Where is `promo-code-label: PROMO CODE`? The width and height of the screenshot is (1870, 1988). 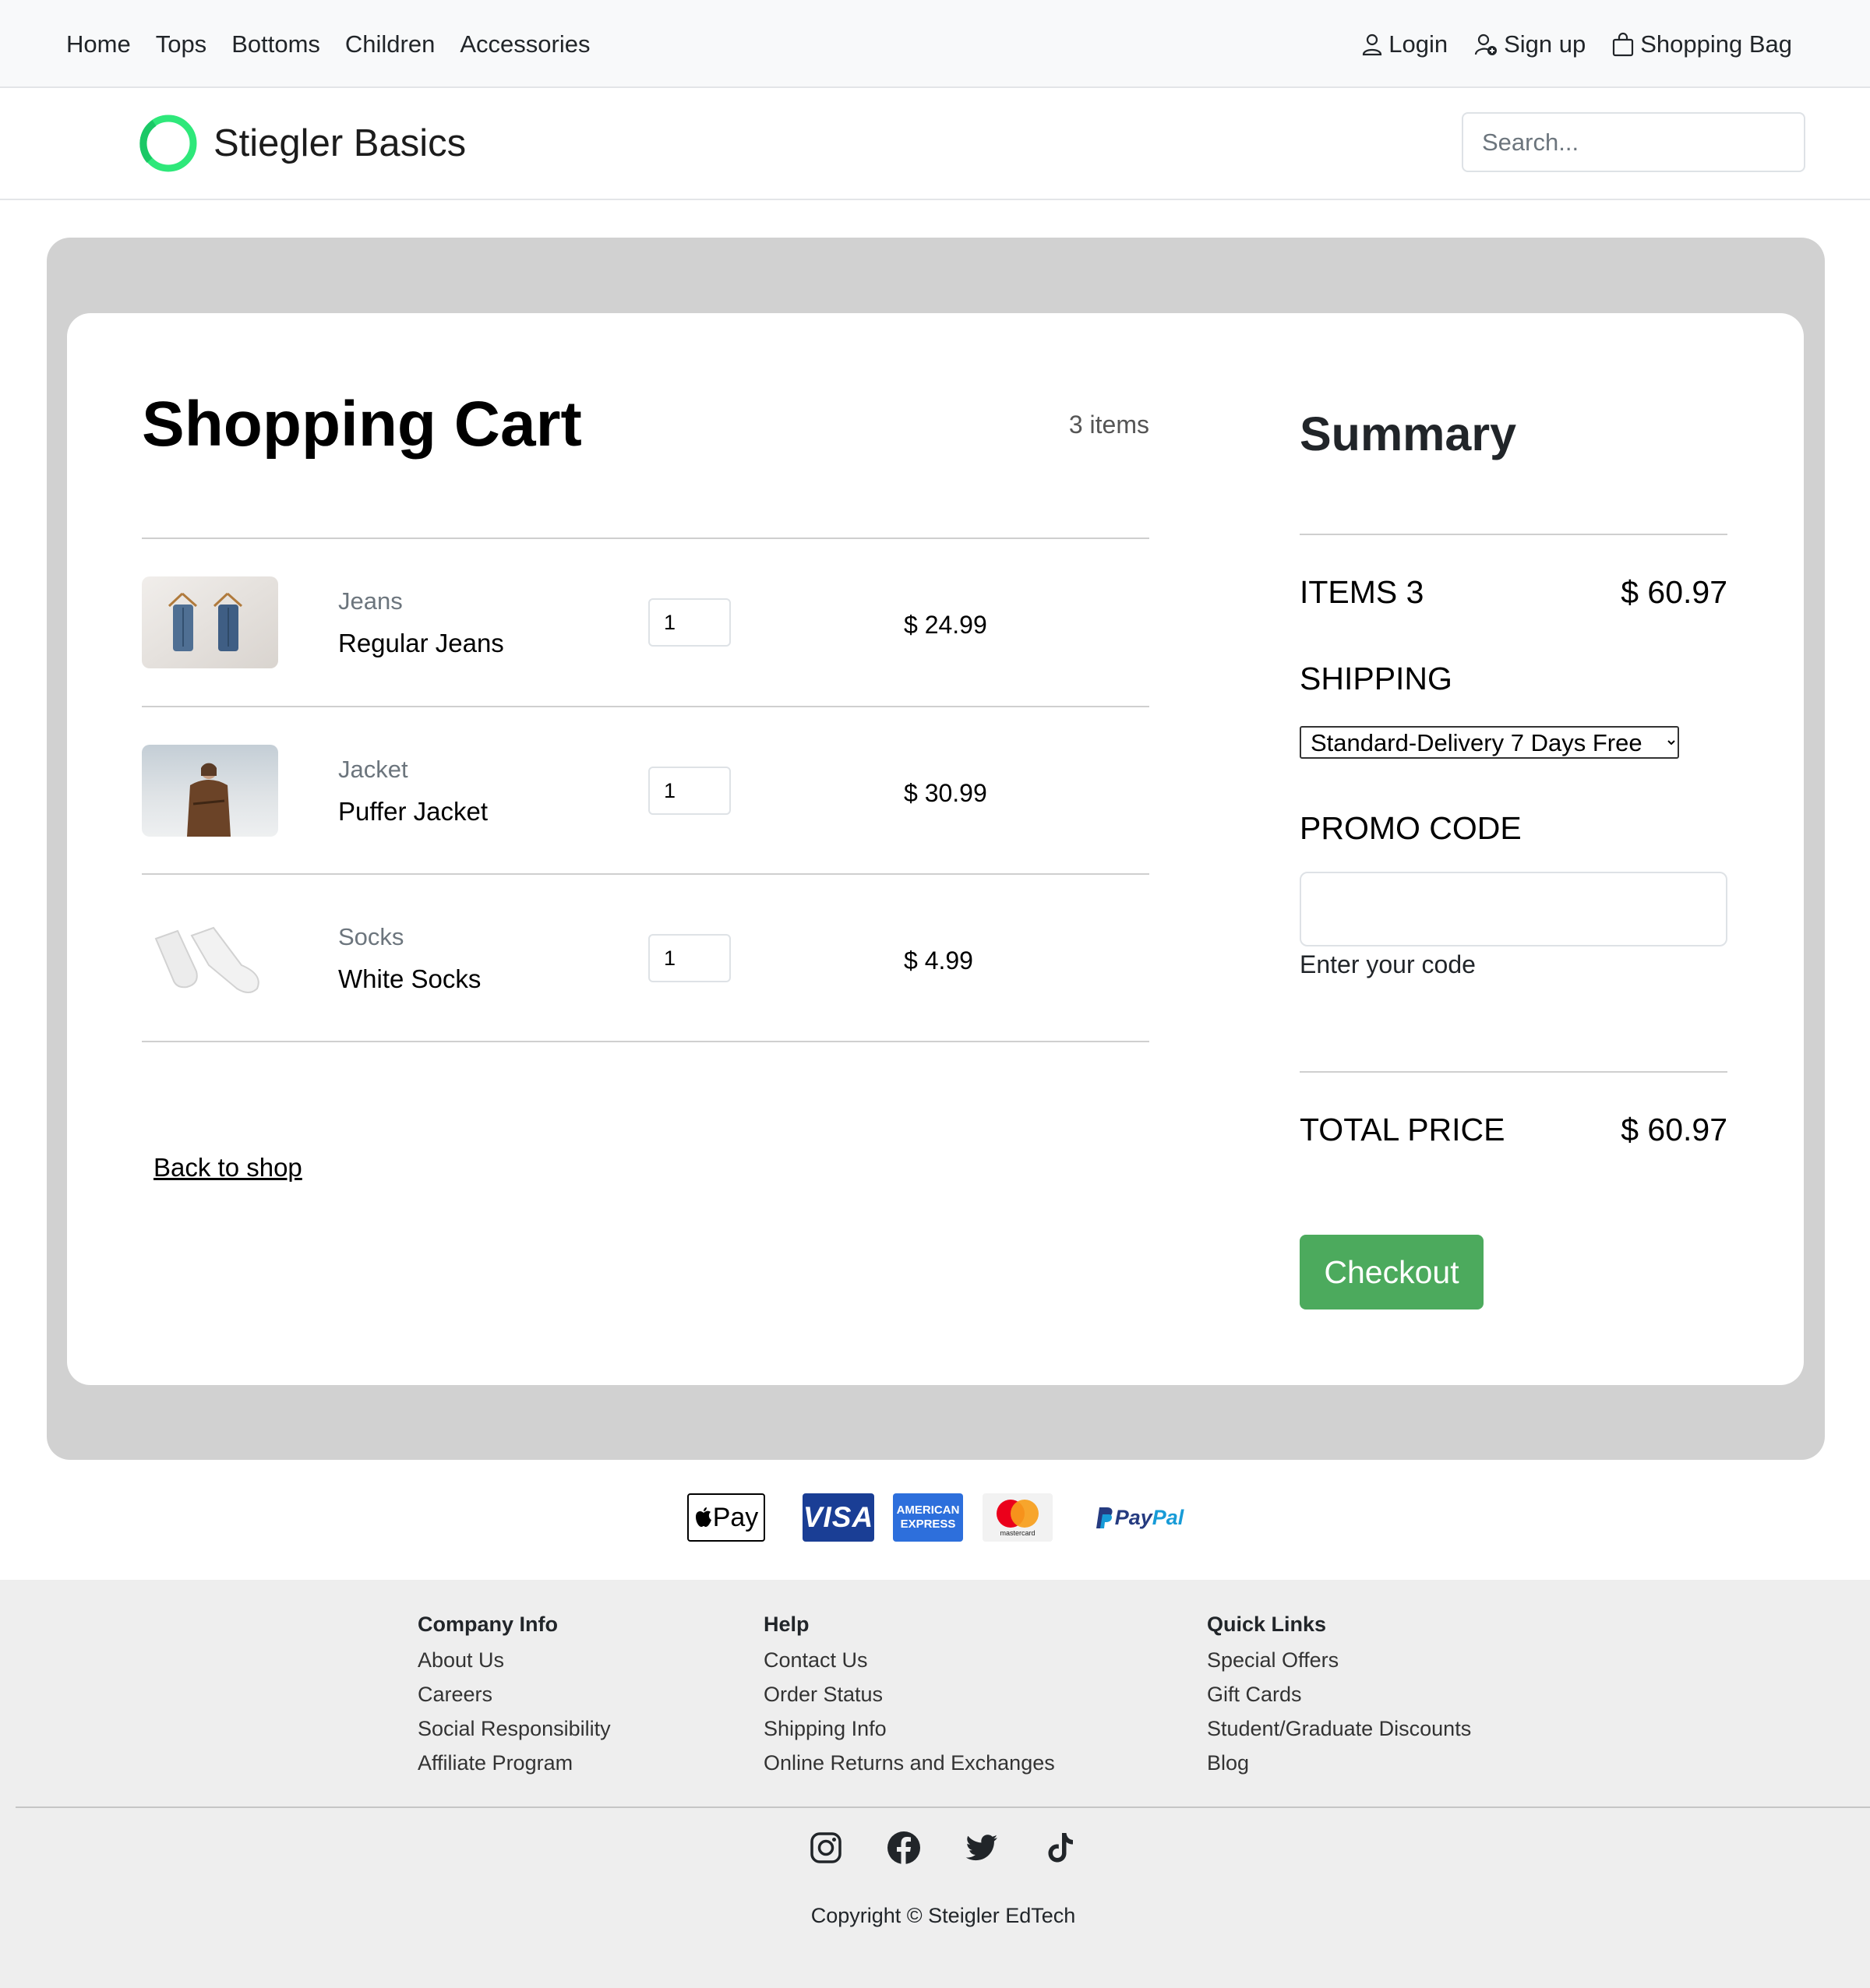
promo-code-label: PROMO CODE is located at coordinates (1411, 828).